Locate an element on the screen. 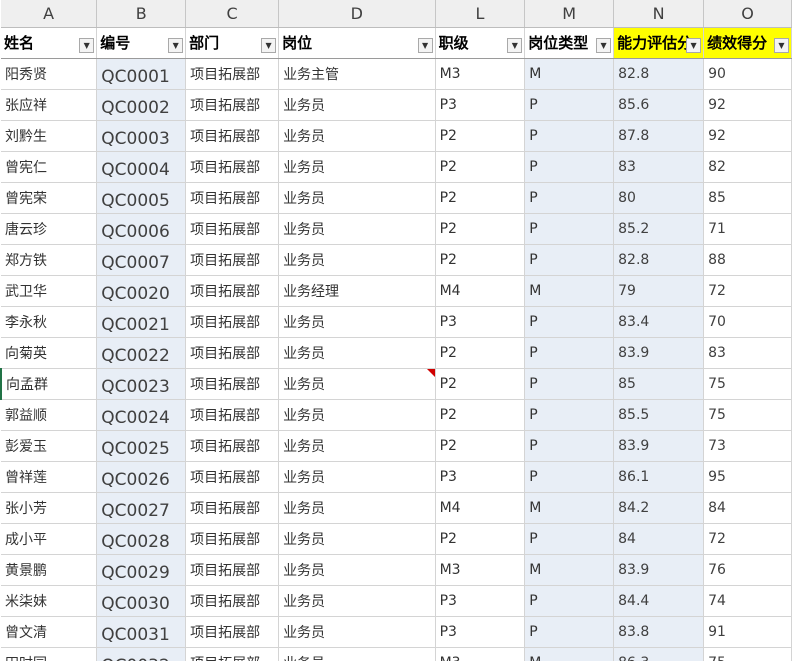 Image resolution: width=792 pixels, height=661 pixels. cell-name: 曾文清 is located at coordinates (49, 632).